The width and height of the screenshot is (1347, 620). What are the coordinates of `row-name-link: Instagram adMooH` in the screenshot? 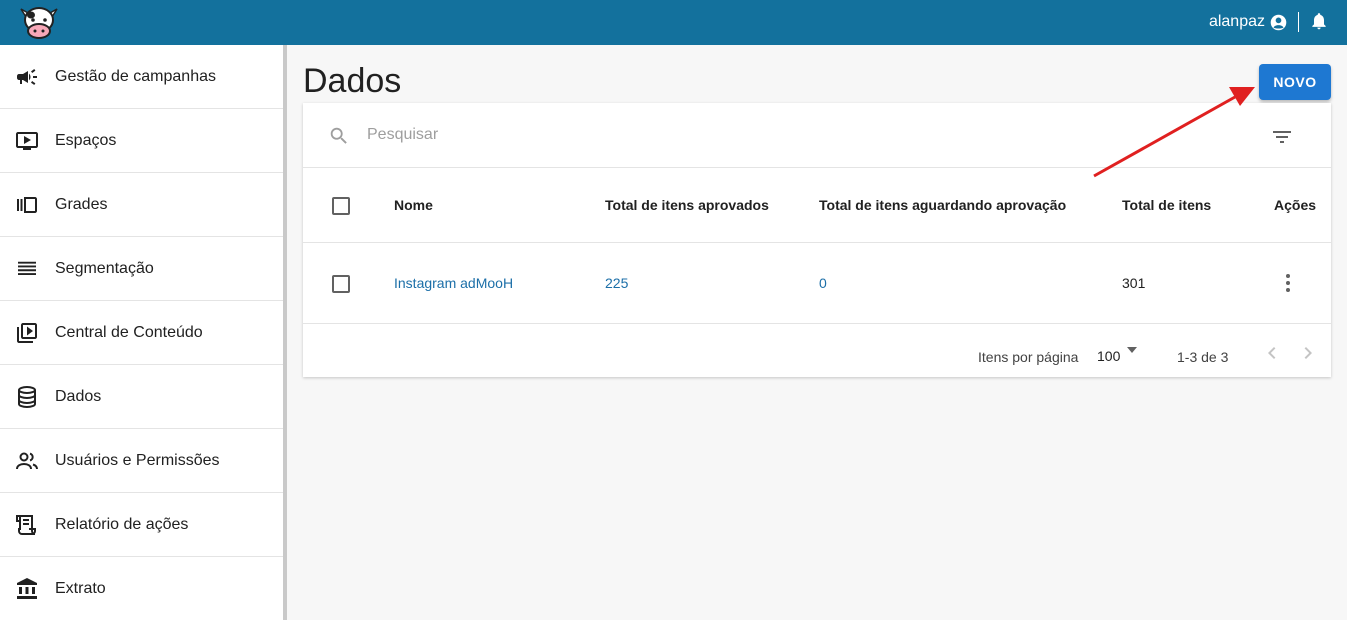 It's located at (453, 283).